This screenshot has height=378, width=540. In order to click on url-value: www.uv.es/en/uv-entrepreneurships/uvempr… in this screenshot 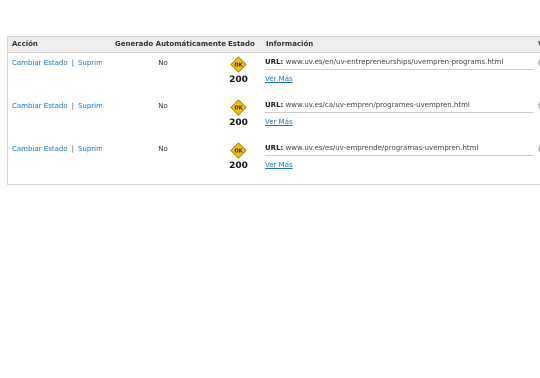, I will do `click(394, 62)`.